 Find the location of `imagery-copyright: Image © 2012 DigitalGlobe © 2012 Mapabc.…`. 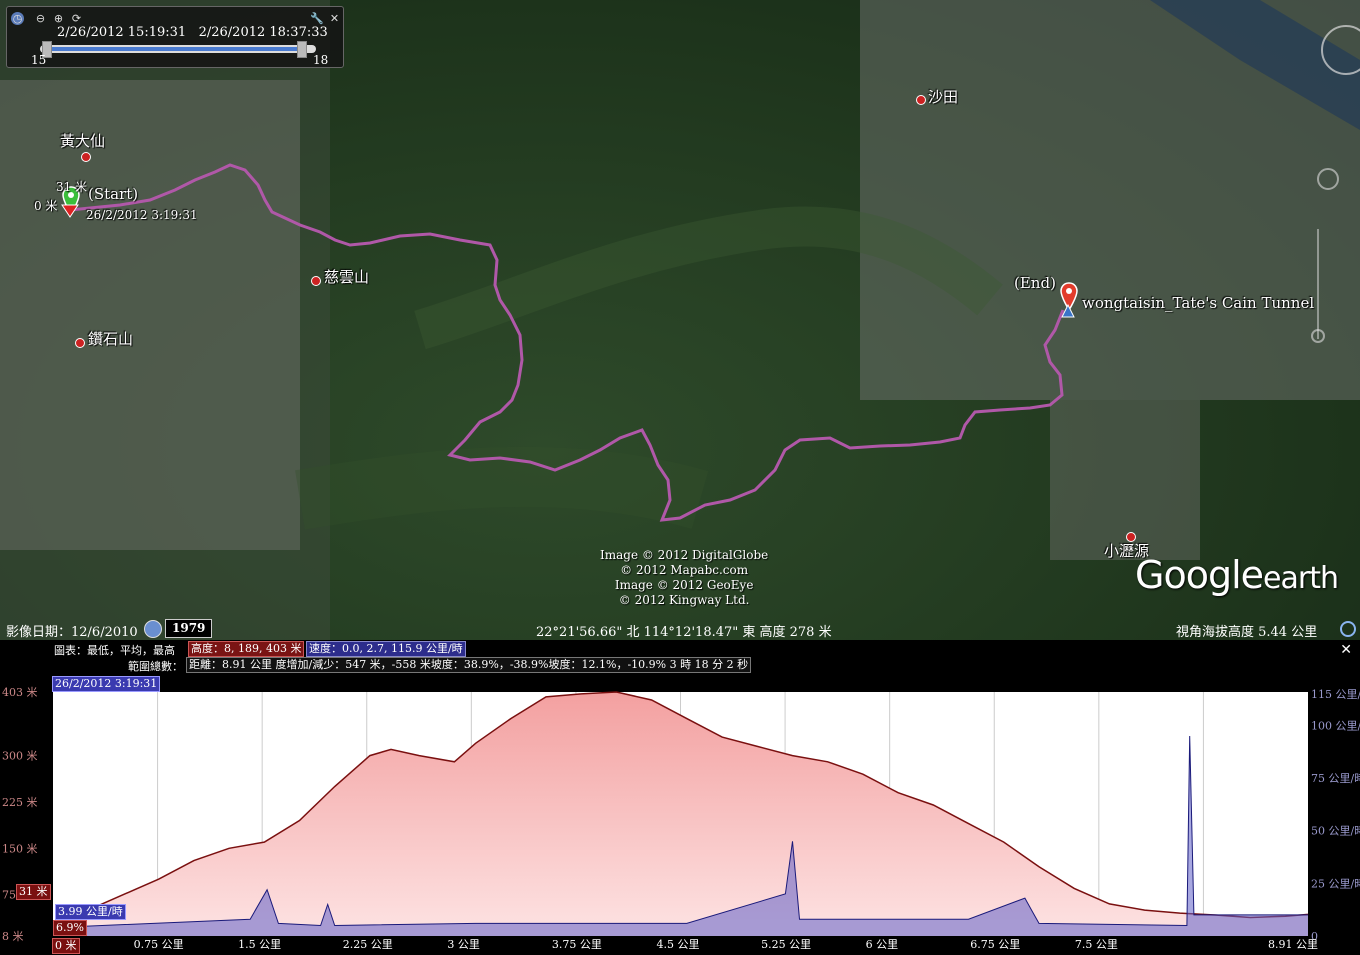

imagery-copyright: Image © 2012 DigitalGlobe © 2012 Mapabc.… is located at coordinates (684, 578).